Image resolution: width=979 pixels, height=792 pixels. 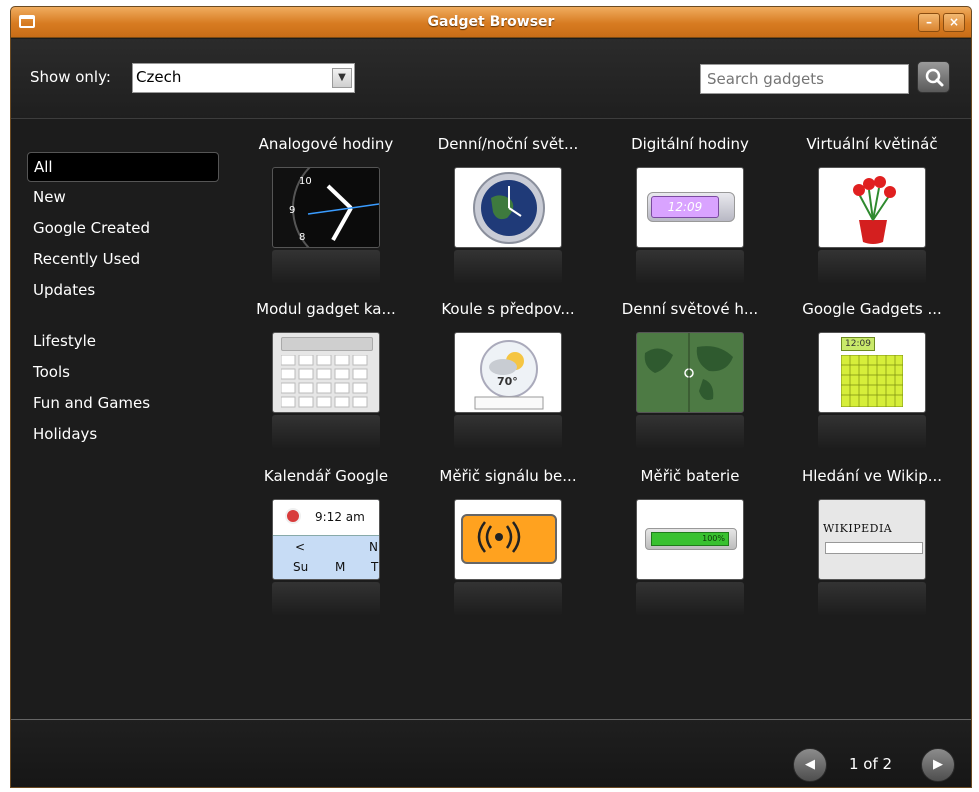 I want to click on window-title: Gadget Browser, so click(x=491, y=22).